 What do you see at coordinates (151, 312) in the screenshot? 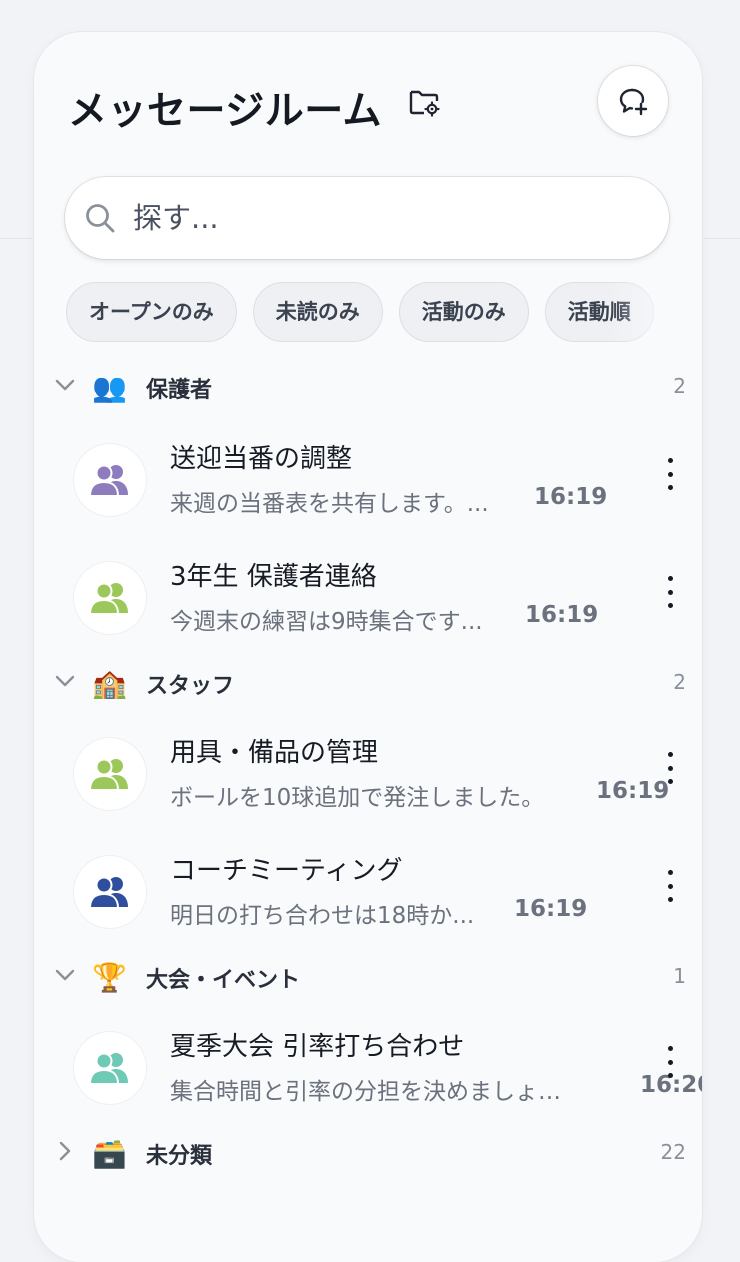
I see `filter-chip-open: オープンのみ` at bounding box center [151, 312].